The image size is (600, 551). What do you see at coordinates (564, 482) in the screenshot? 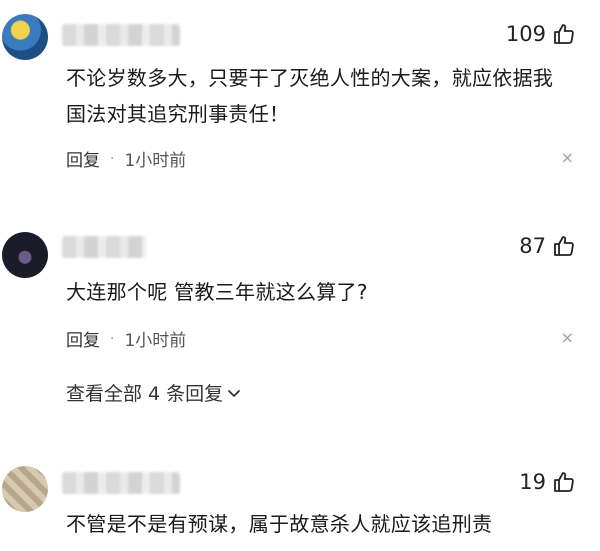
I see `thumbs-up-icon` at bounding box center [564, 482].